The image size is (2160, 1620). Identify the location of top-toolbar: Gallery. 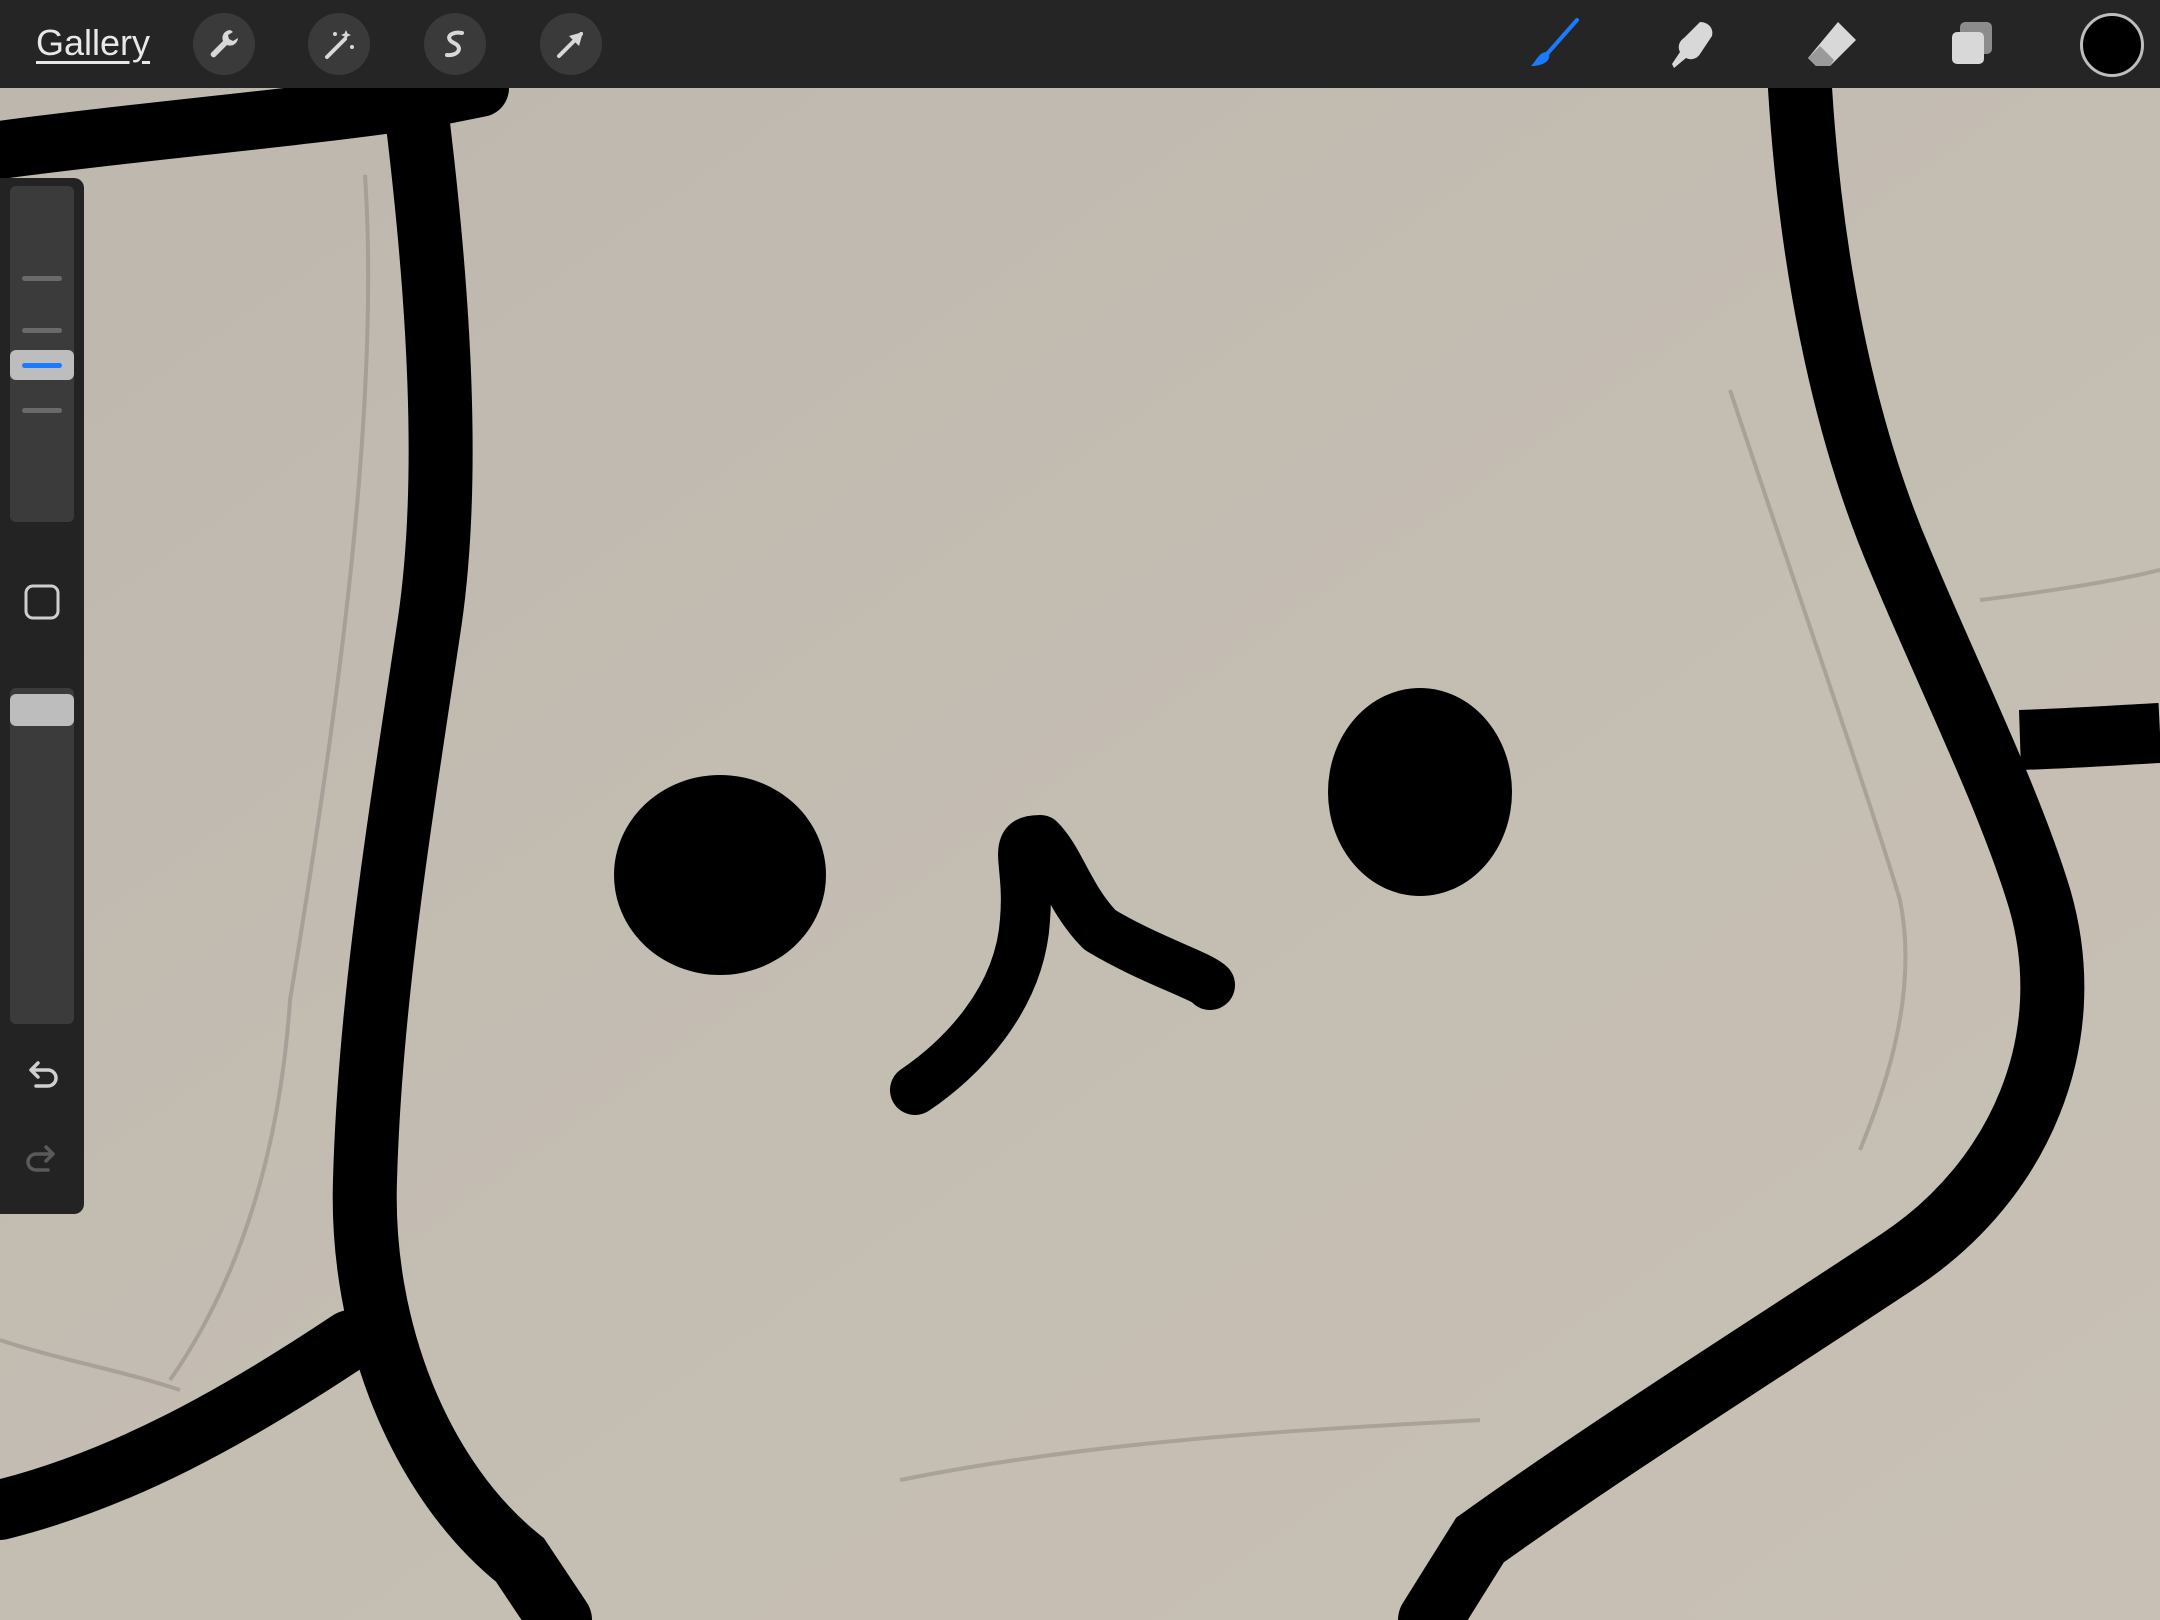
(1080, 44).